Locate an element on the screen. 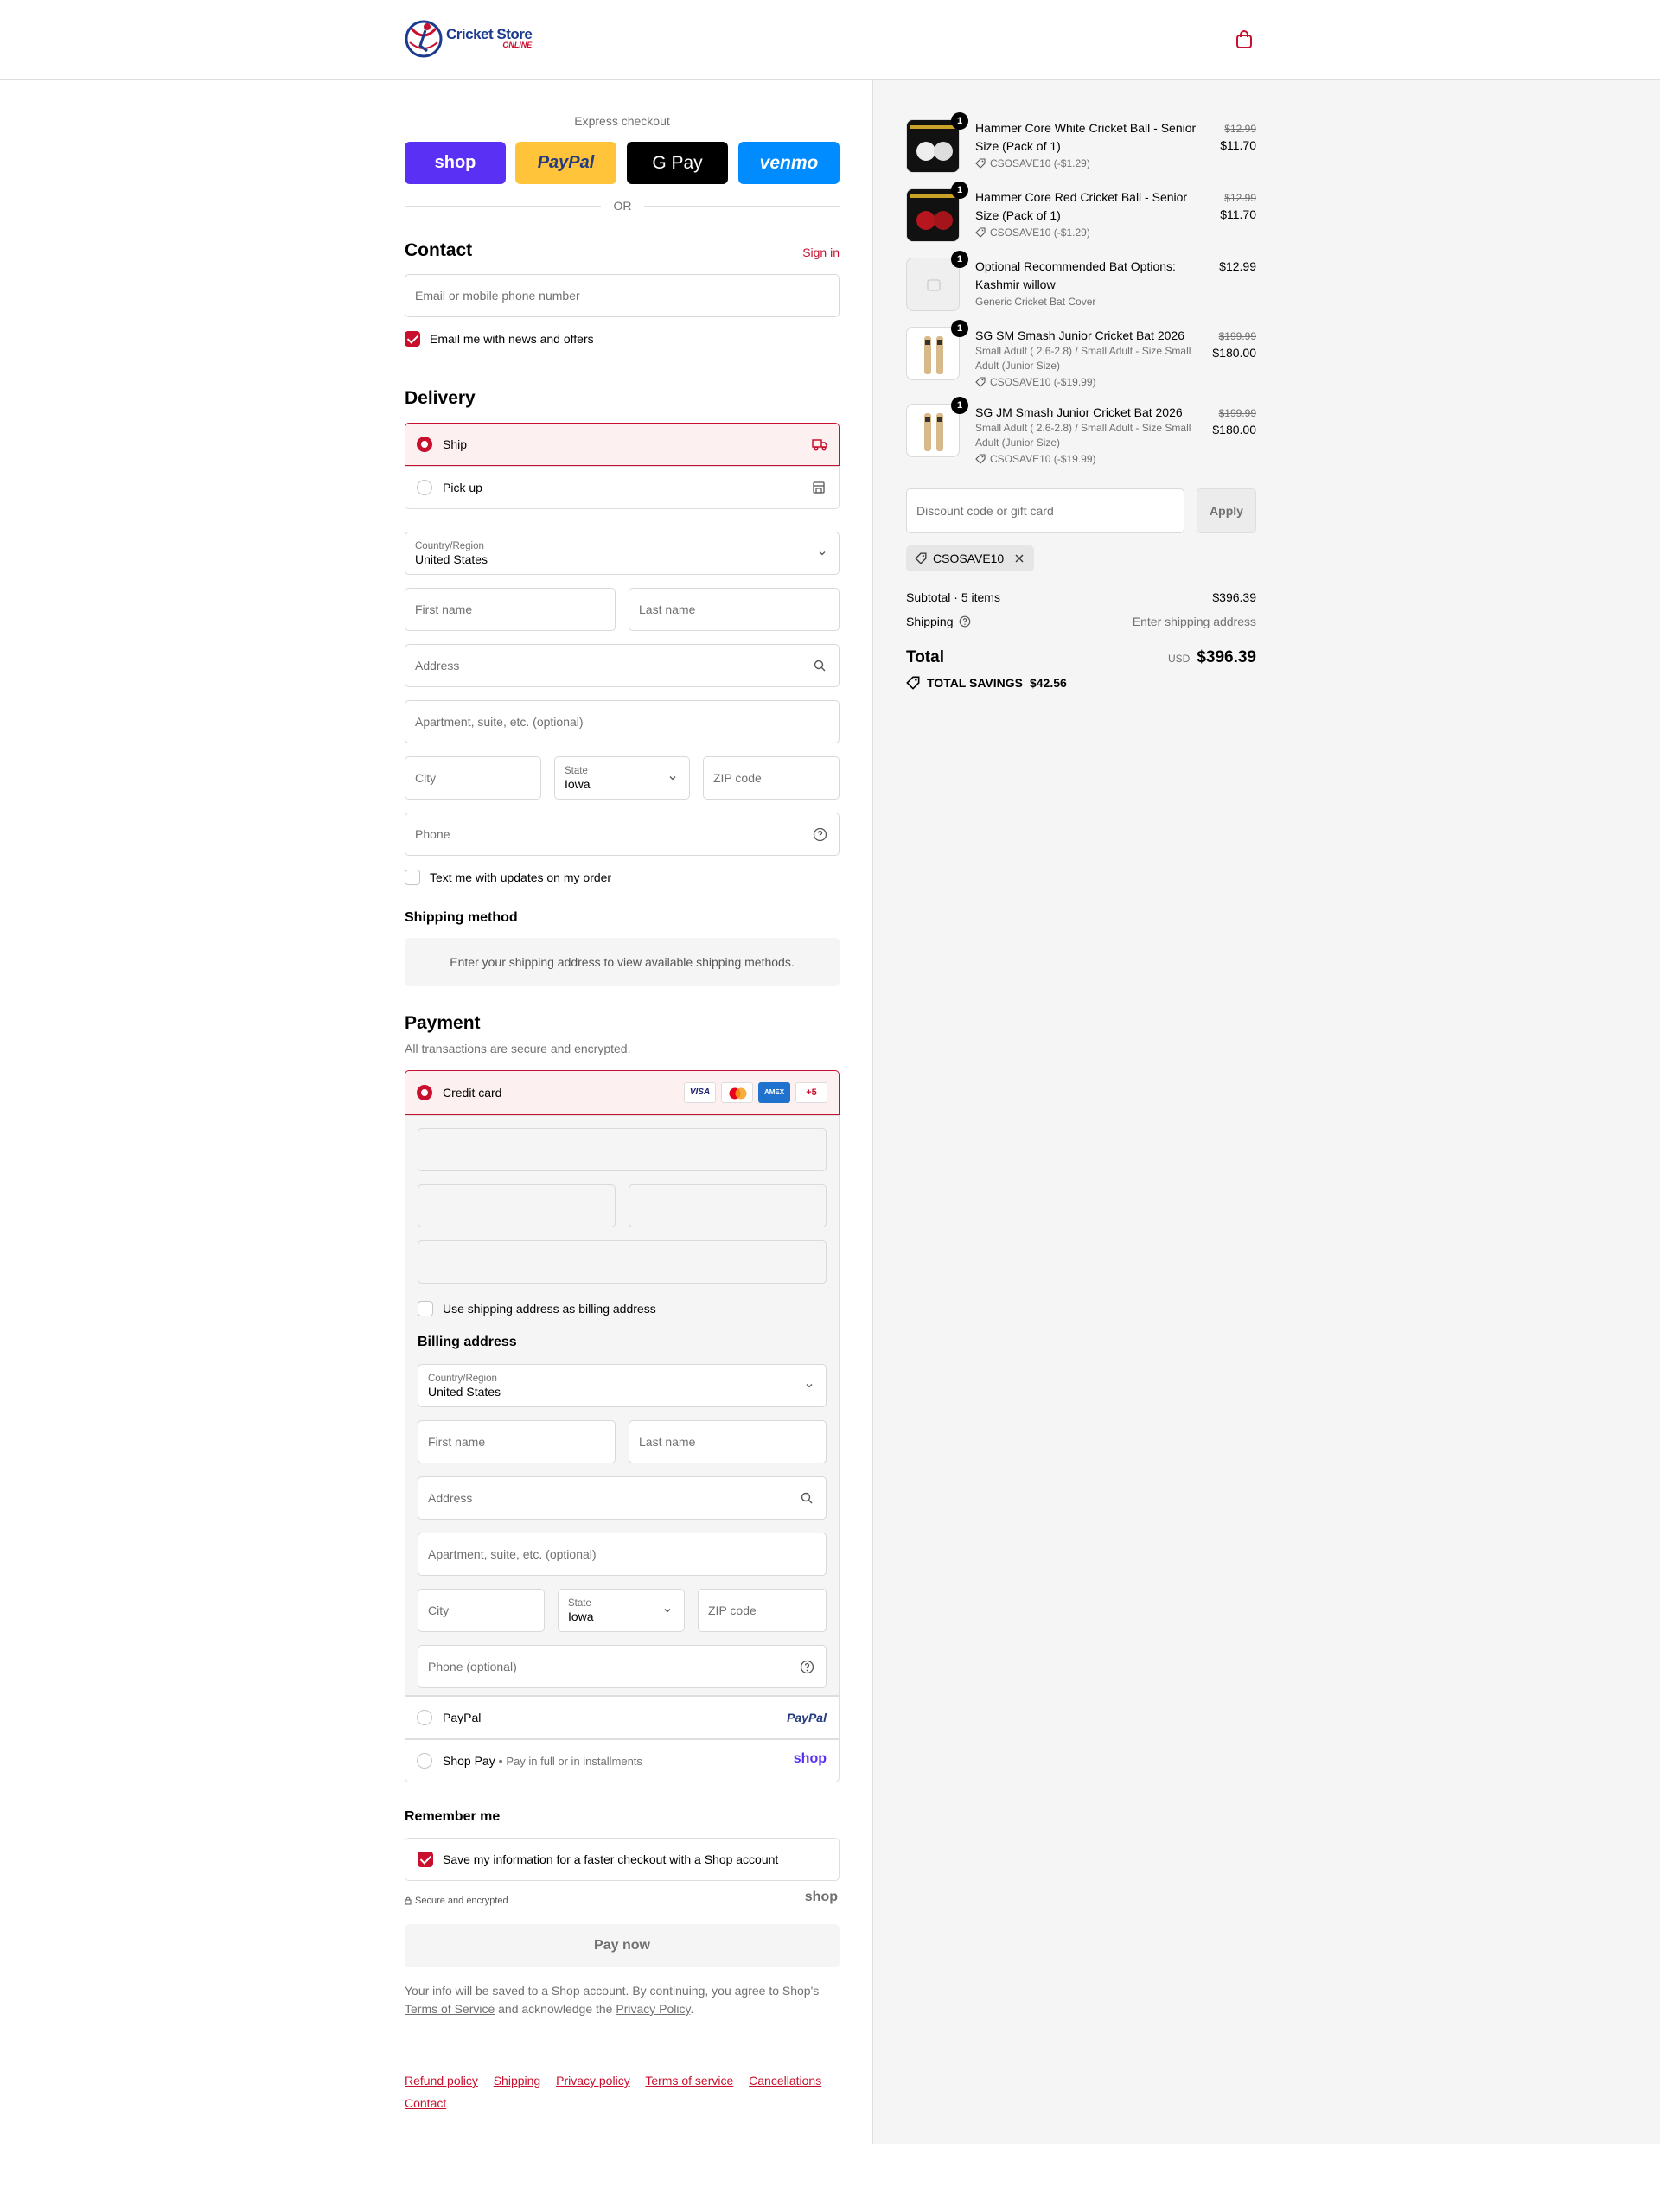 This screenshot has width=1660, height=2212. zip-field: ZIP code is located at coordinates (771, 778).